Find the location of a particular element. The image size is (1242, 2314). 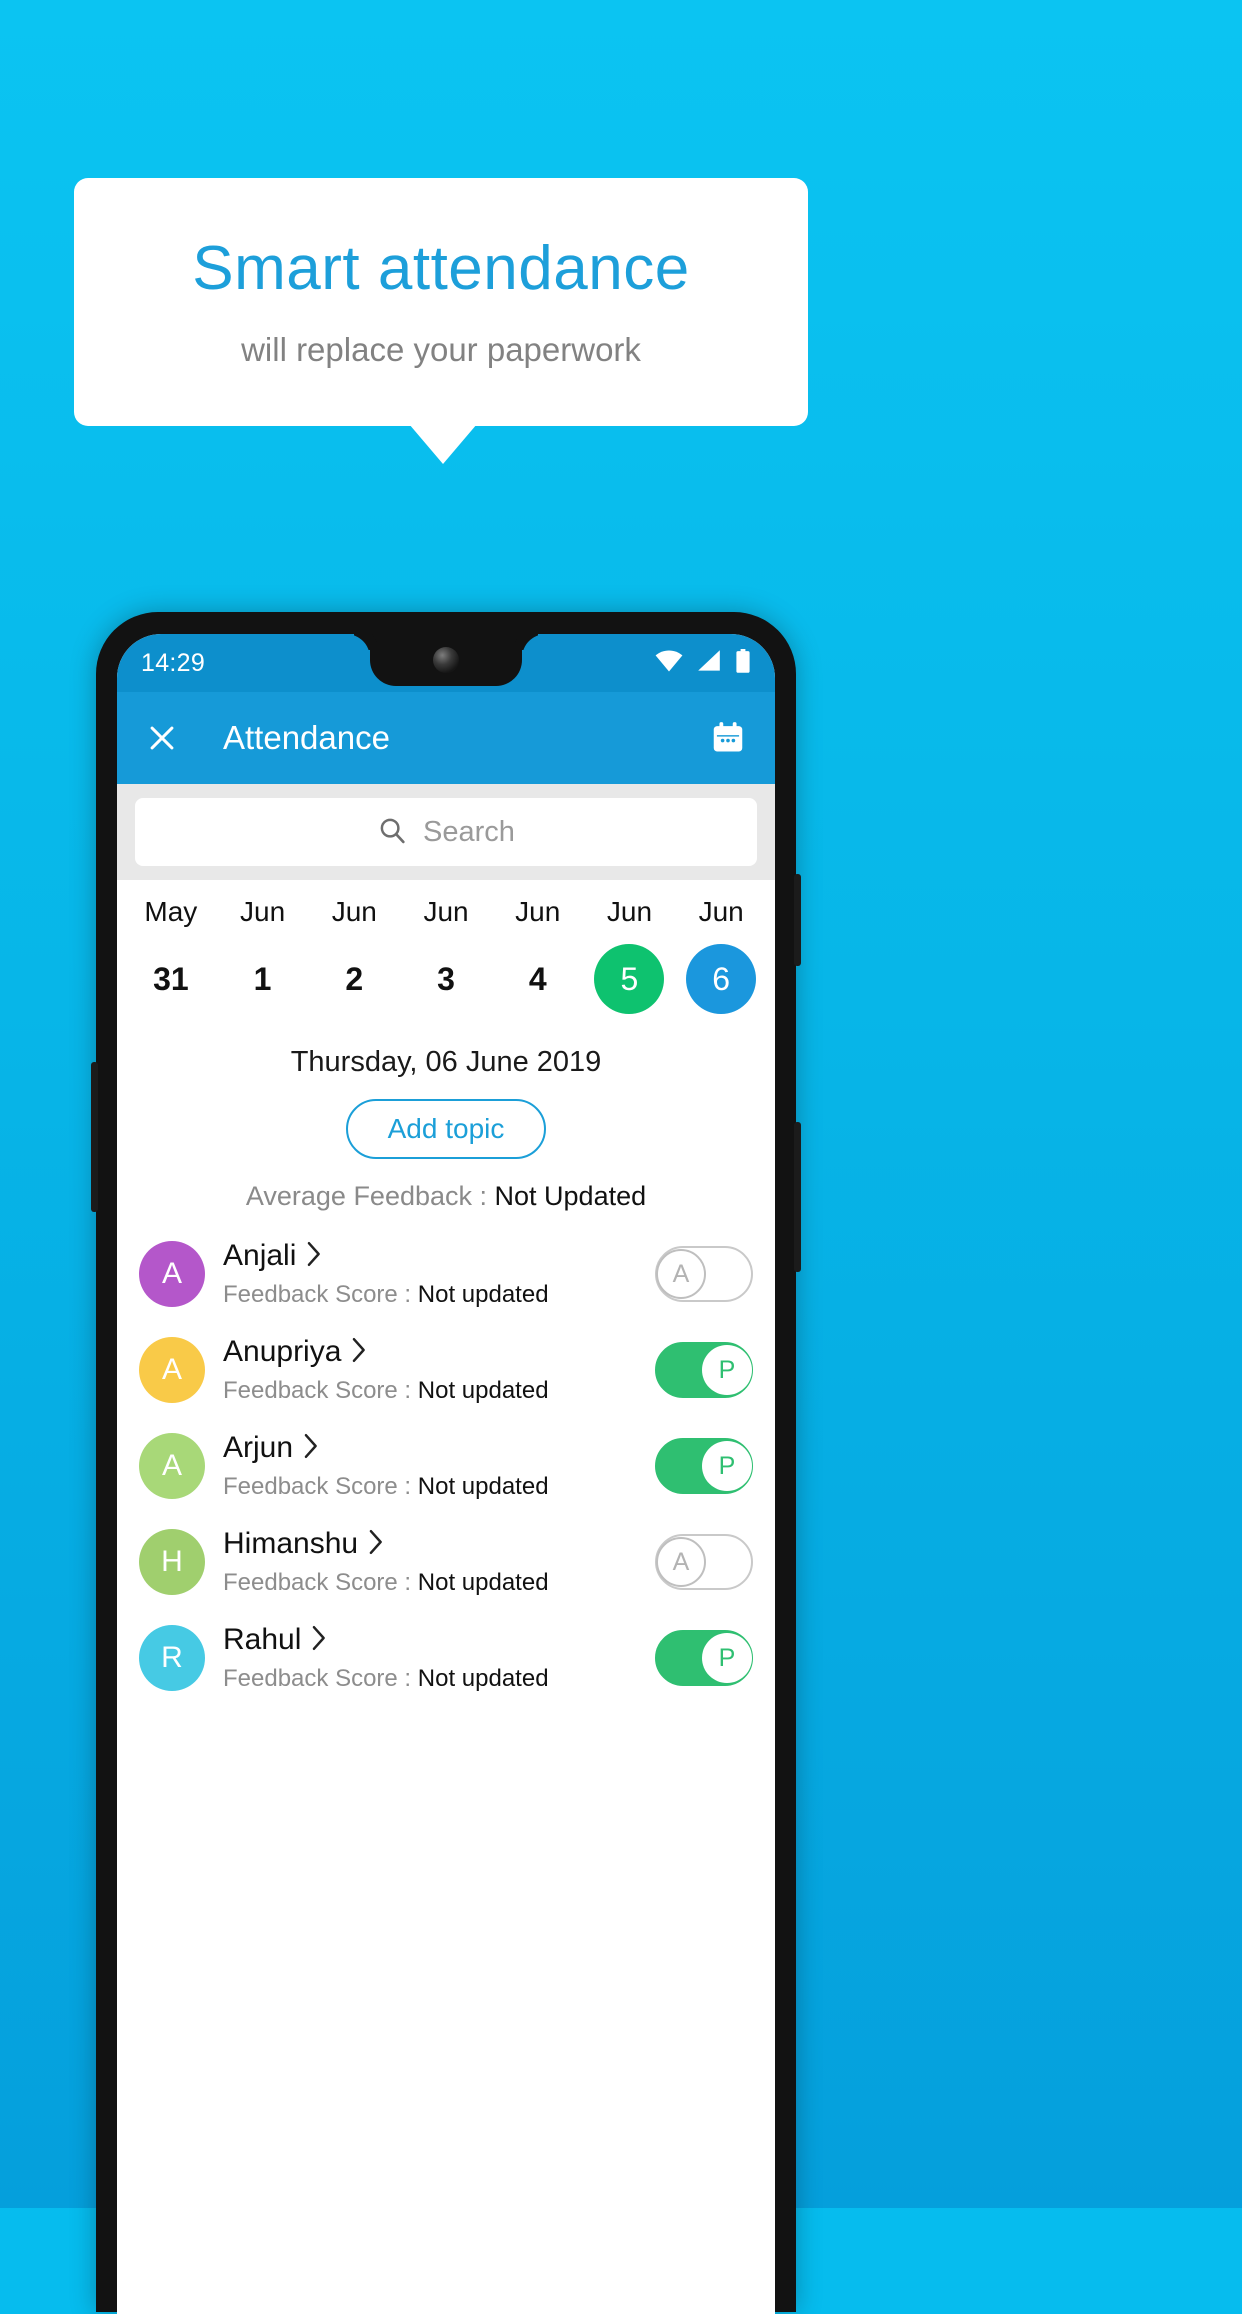

student-name-row: Rahul is located at coordinates (430, 1640).